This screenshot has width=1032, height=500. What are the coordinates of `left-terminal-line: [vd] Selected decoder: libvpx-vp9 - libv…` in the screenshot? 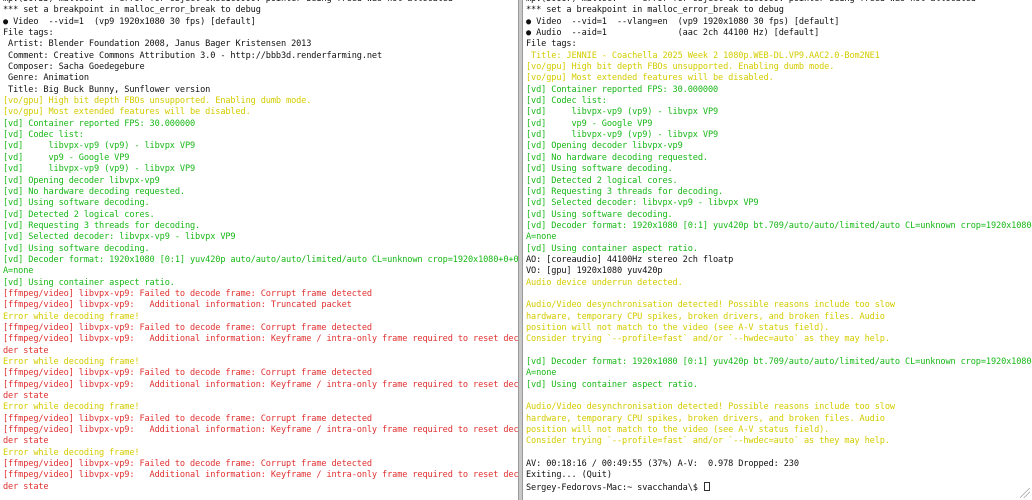 It's located at (260, 237).